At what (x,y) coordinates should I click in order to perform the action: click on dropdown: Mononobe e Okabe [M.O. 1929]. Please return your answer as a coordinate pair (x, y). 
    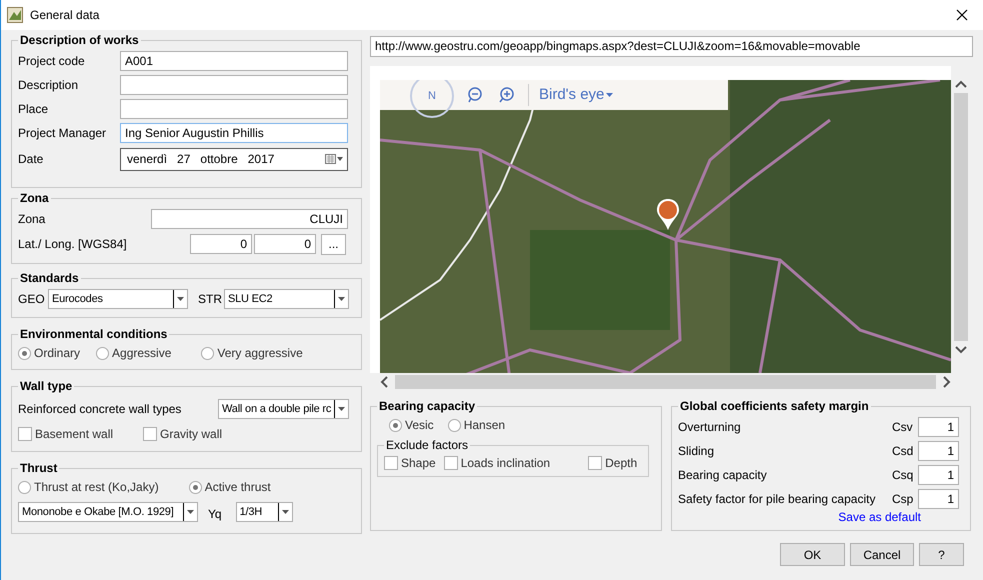
    Looking at the image, I should click on (108, 512).